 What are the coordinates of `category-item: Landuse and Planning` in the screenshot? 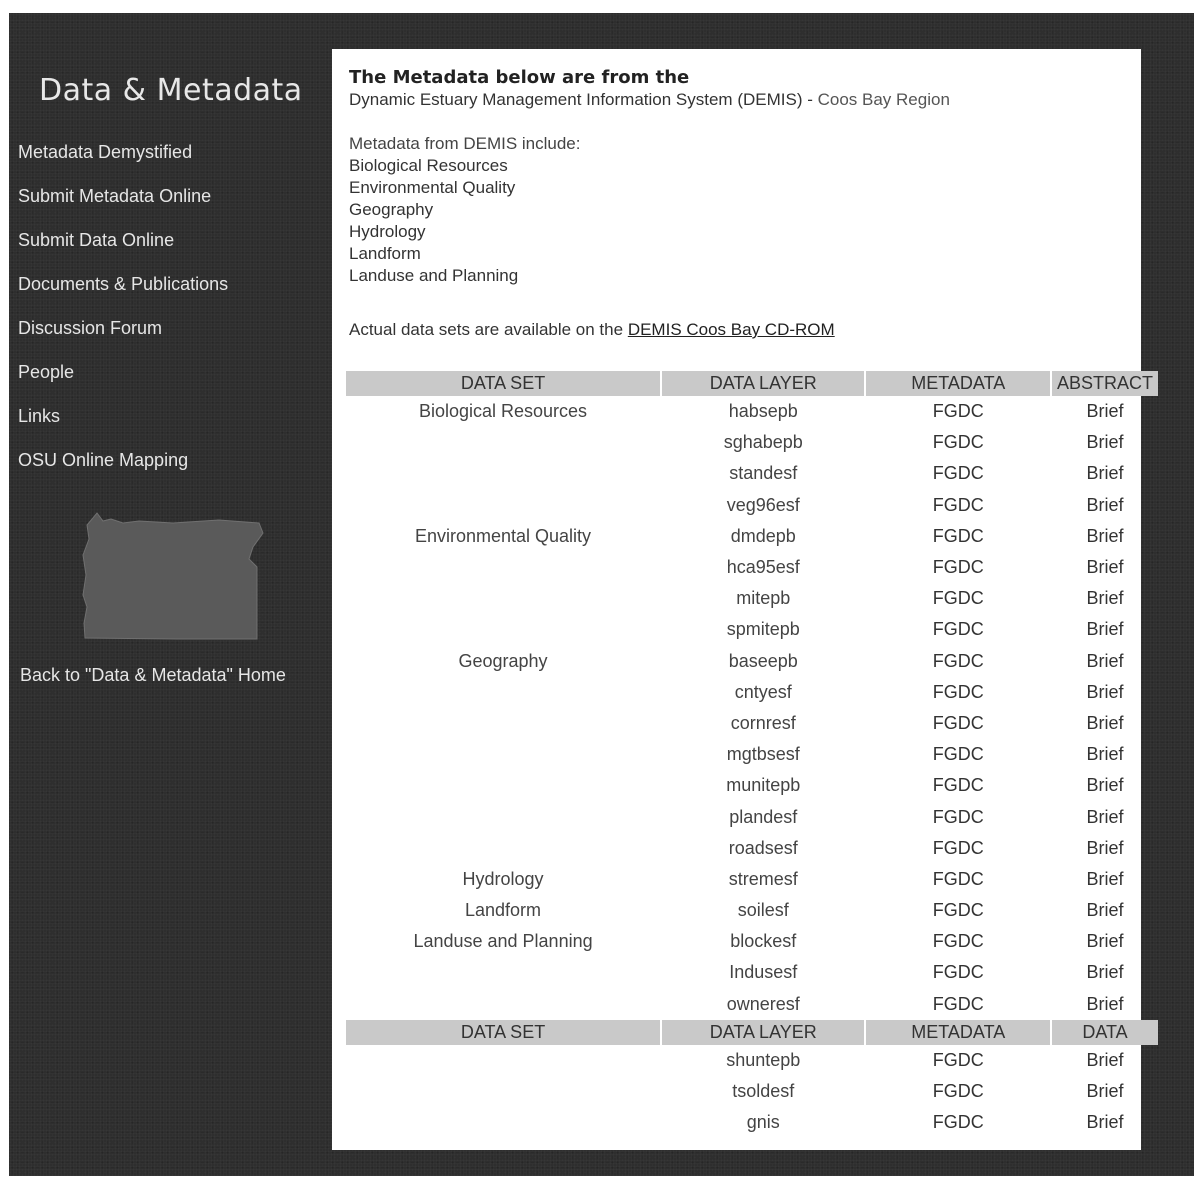 It's located at (434, 275).